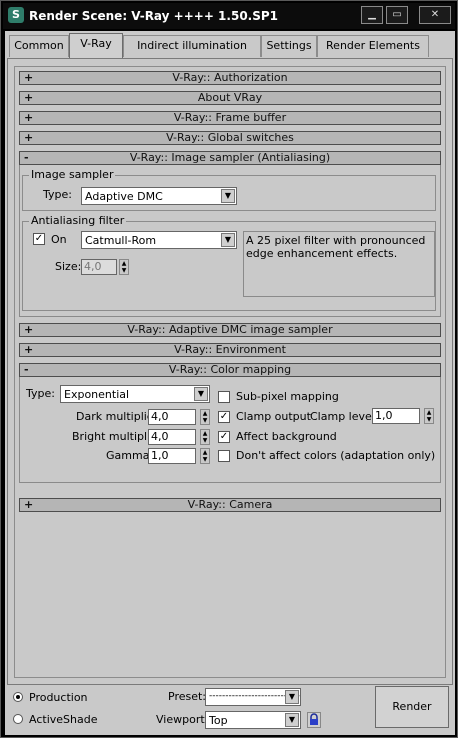  I want to click on rollout-title: About VRay, so click(230, 97).